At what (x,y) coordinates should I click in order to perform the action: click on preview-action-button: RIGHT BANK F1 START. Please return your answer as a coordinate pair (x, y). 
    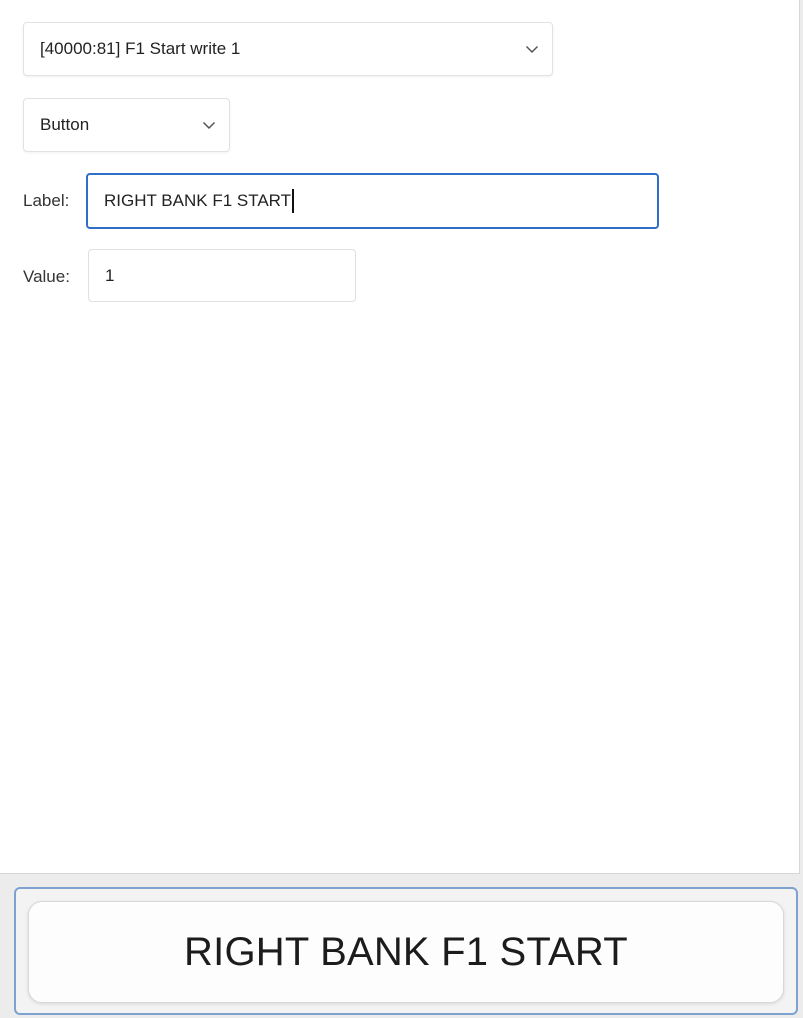
    Looking at the image, I should click on (406, 952).